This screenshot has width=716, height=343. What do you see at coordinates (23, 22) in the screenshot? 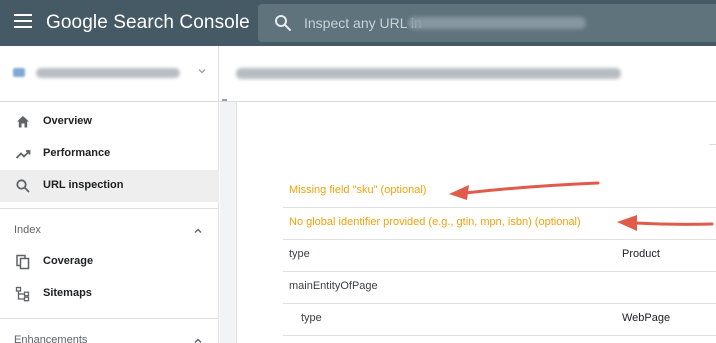
I see `hamburger-menu-icon` at bounding box center [23, 22].